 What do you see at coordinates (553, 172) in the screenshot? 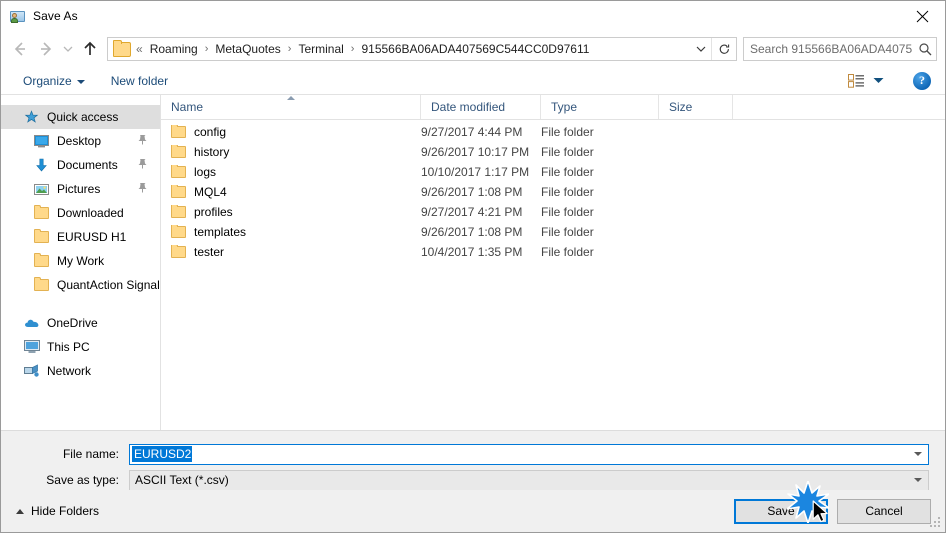
I see `table-row: logs 10/10/2017 1:17 PM File folder` at bounding box center [553, 172].